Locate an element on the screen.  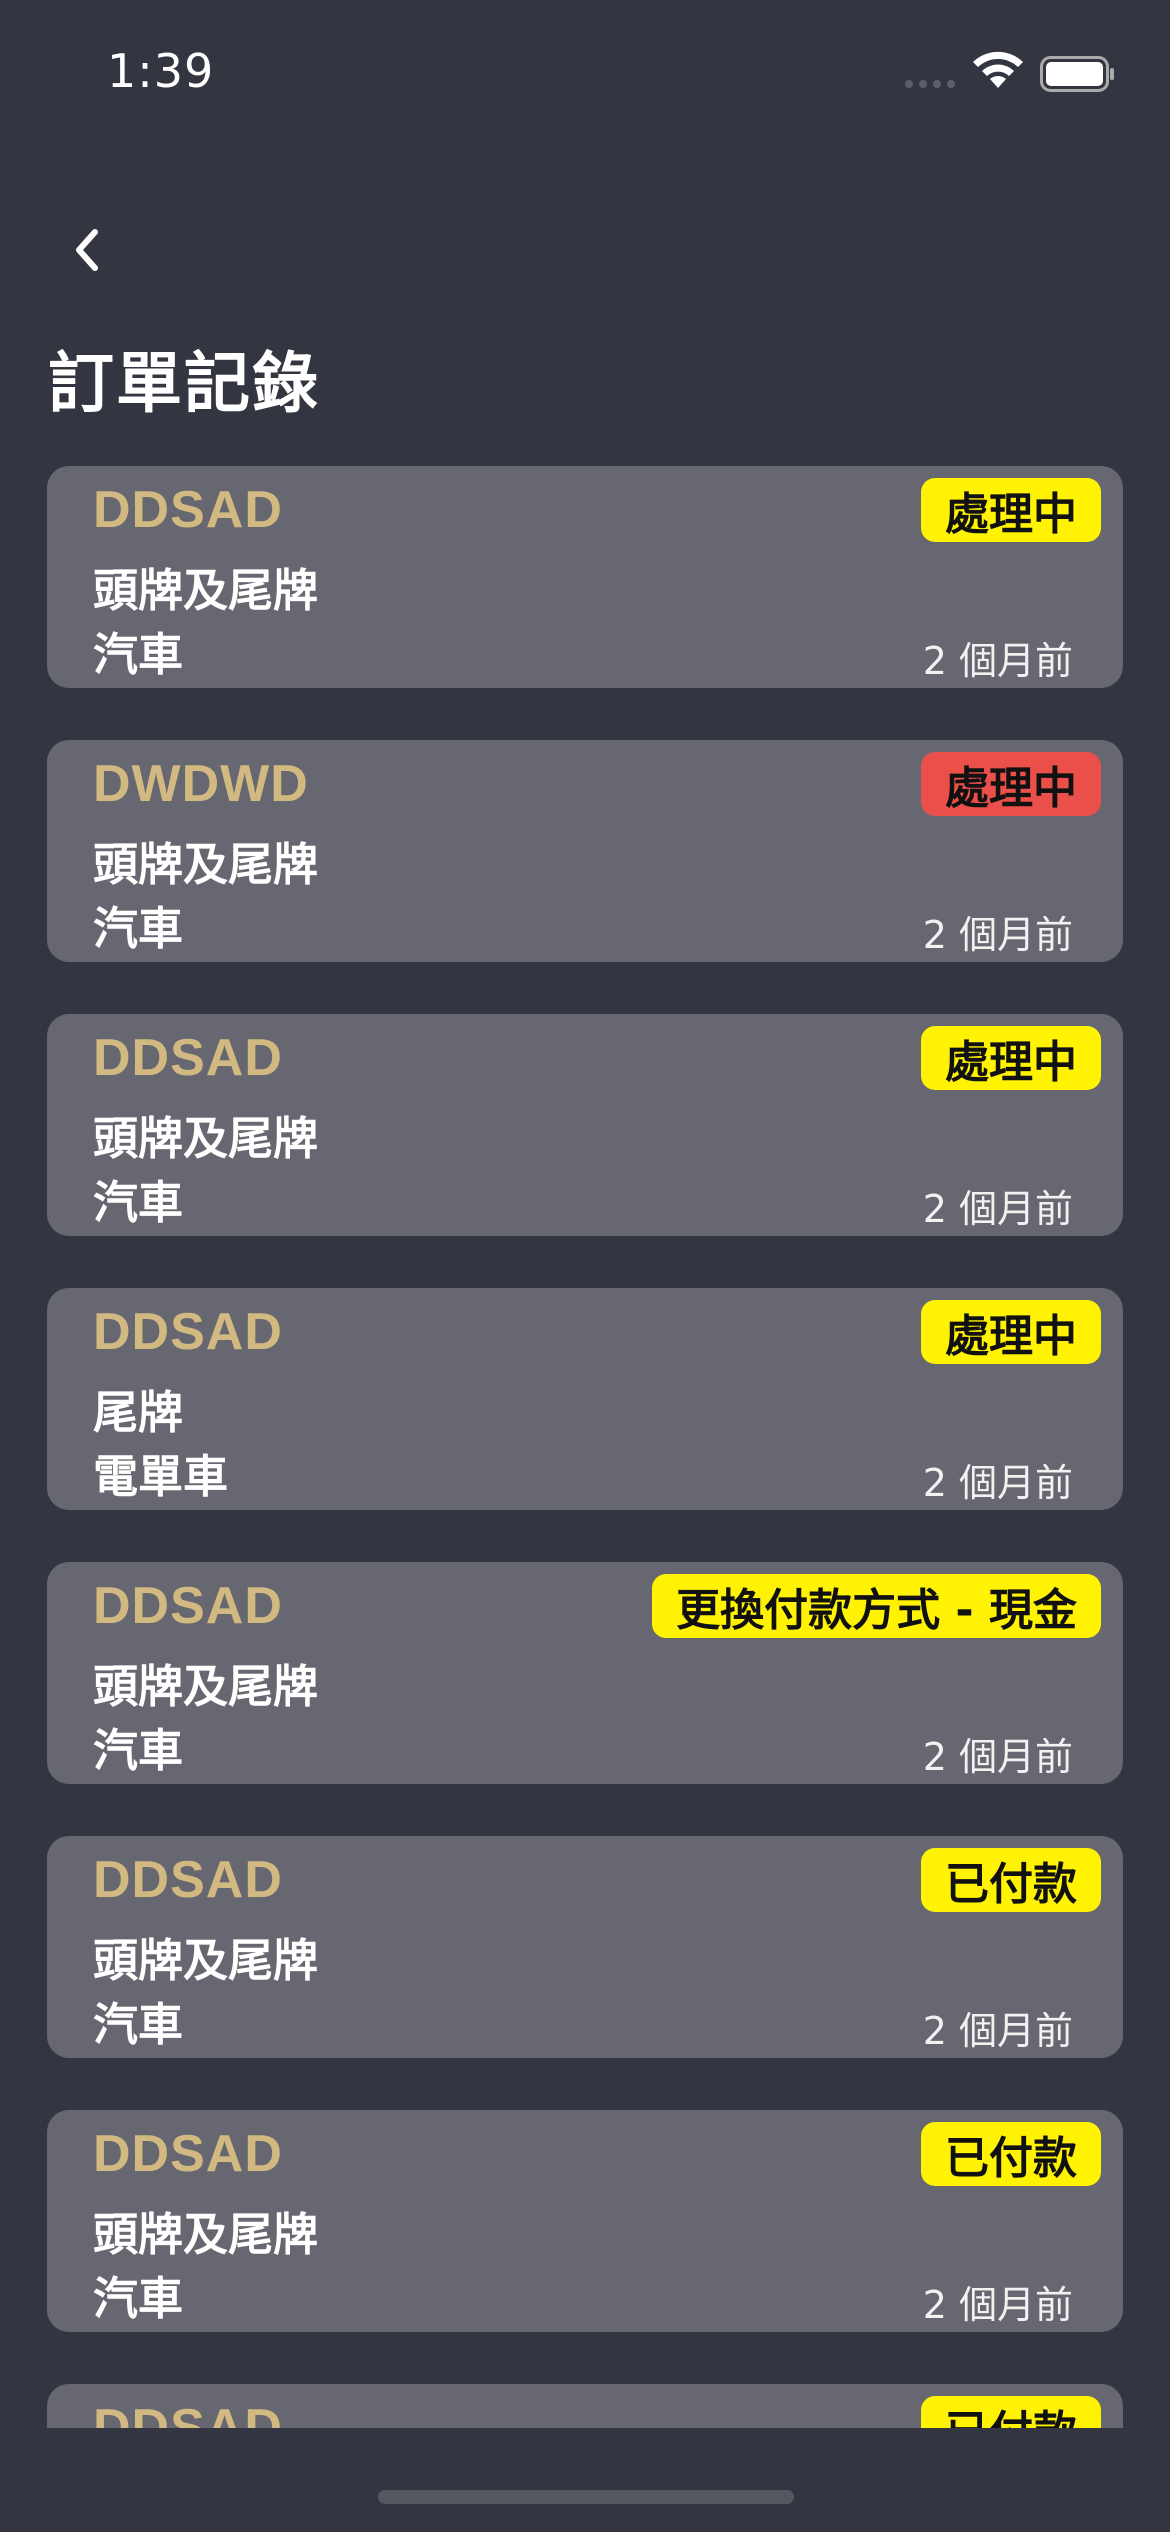
status-time: 1:39 is located at coordinates (161, 71).